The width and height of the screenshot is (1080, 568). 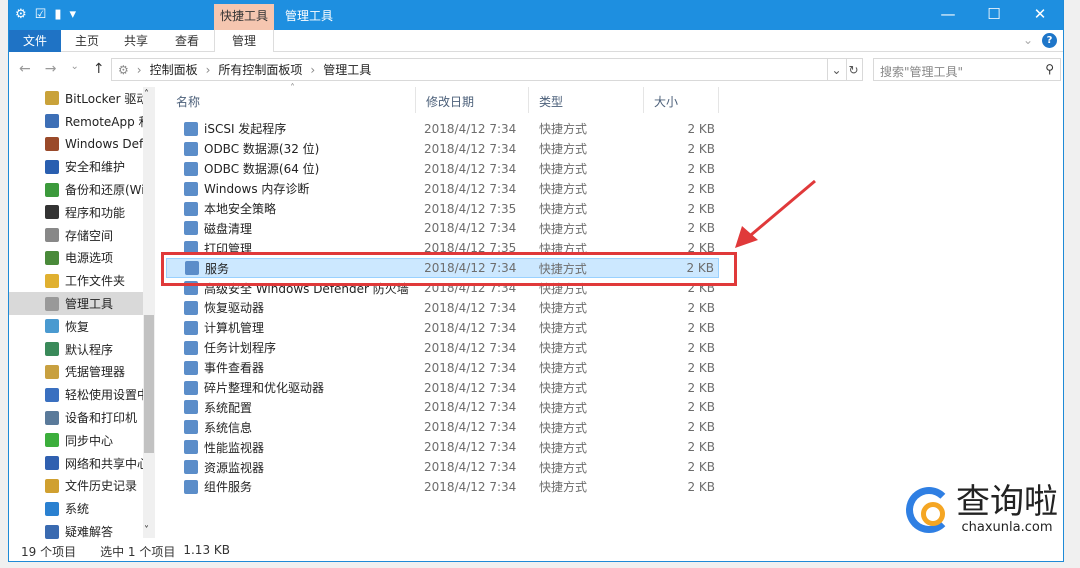 I want to click on customize-dropdown-icon: ▾, so click(x=72, y=14).